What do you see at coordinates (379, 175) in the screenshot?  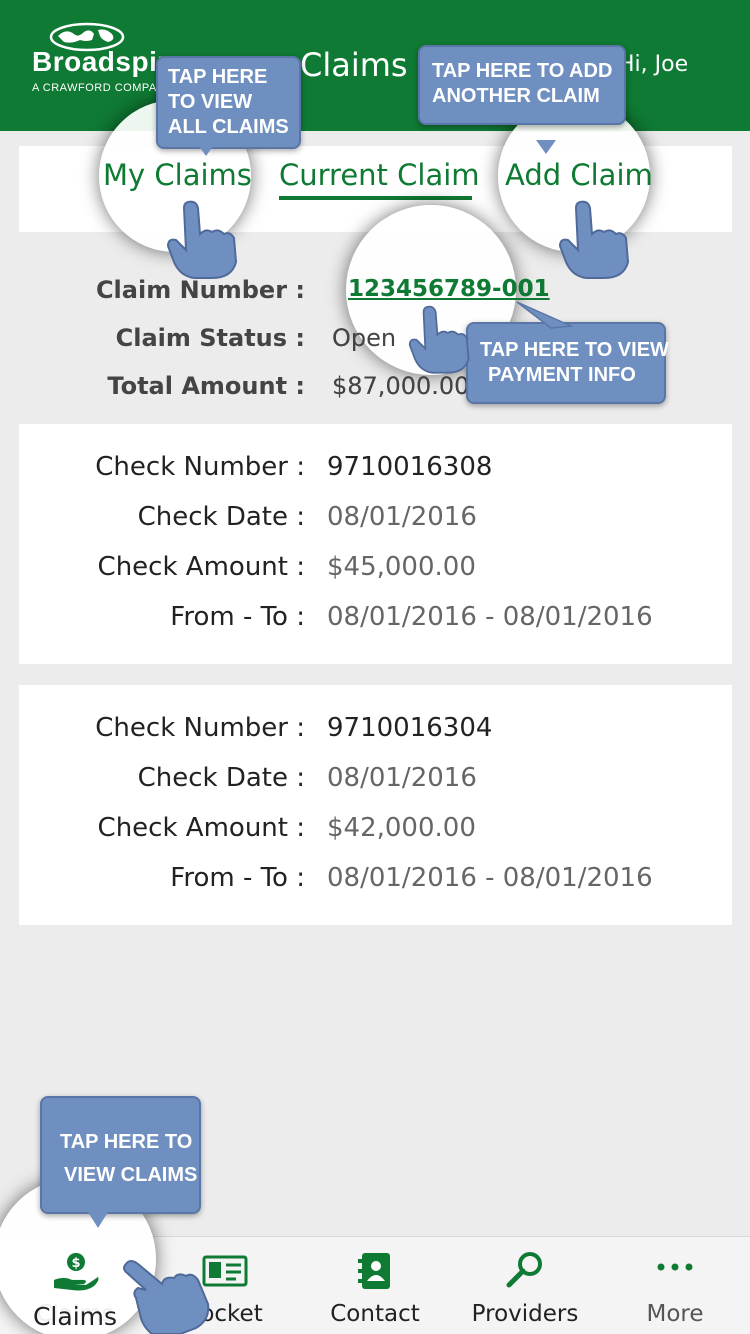 I see `tab-current-claim: Current Claim` at bounding box center [379, 175].